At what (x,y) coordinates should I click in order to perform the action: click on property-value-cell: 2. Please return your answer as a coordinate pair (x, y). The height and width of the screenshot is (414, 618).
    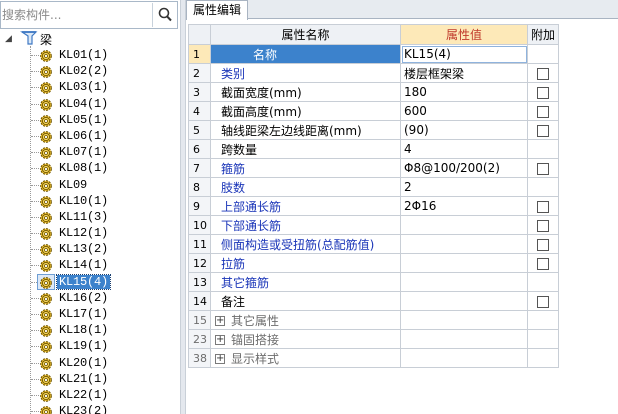
    Looking at the image, I should click on (464, 187).